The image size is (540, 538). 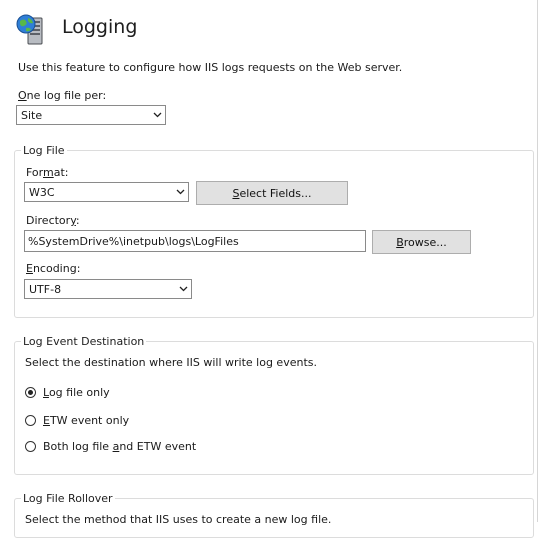 I want to click on radio-log-file-only: Log file only, so click(x=67, y=392).